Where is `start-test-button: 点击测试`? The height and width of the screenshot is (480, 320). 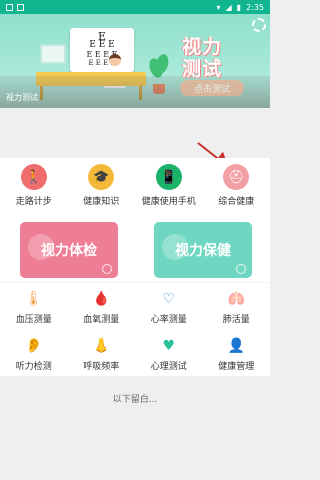 start-test-button: 点击测试 is located at coordinates (212, 88).